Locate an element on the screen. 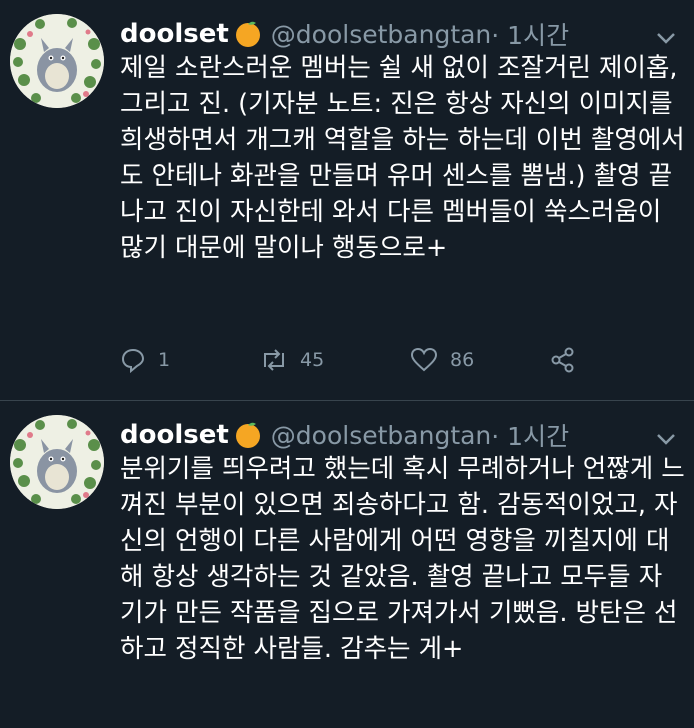 Image resolution: width=694 pixels, height=728 pixels. reply-icon is located at coordinates (133, 360).